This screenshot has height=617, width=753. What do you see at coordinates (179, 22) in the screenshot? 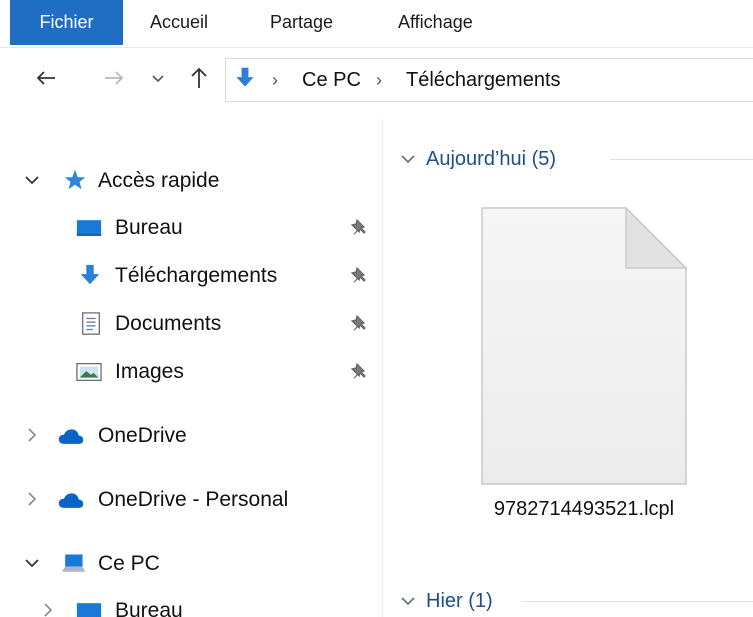
I see `tab-accueil: Accueil` at bounding box center [179, 22].